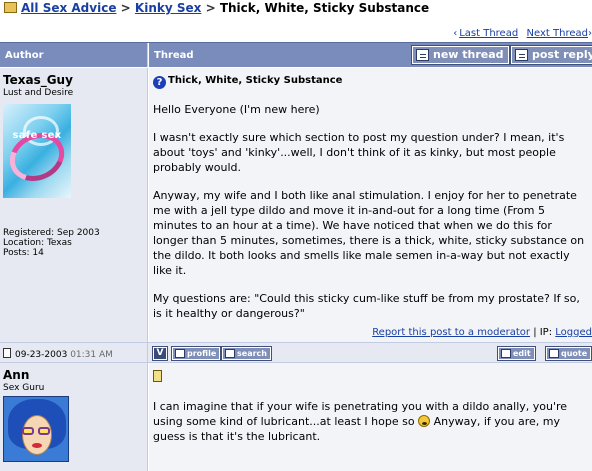  I want to click on post-time: 01:31 AM, so click(91, 355).